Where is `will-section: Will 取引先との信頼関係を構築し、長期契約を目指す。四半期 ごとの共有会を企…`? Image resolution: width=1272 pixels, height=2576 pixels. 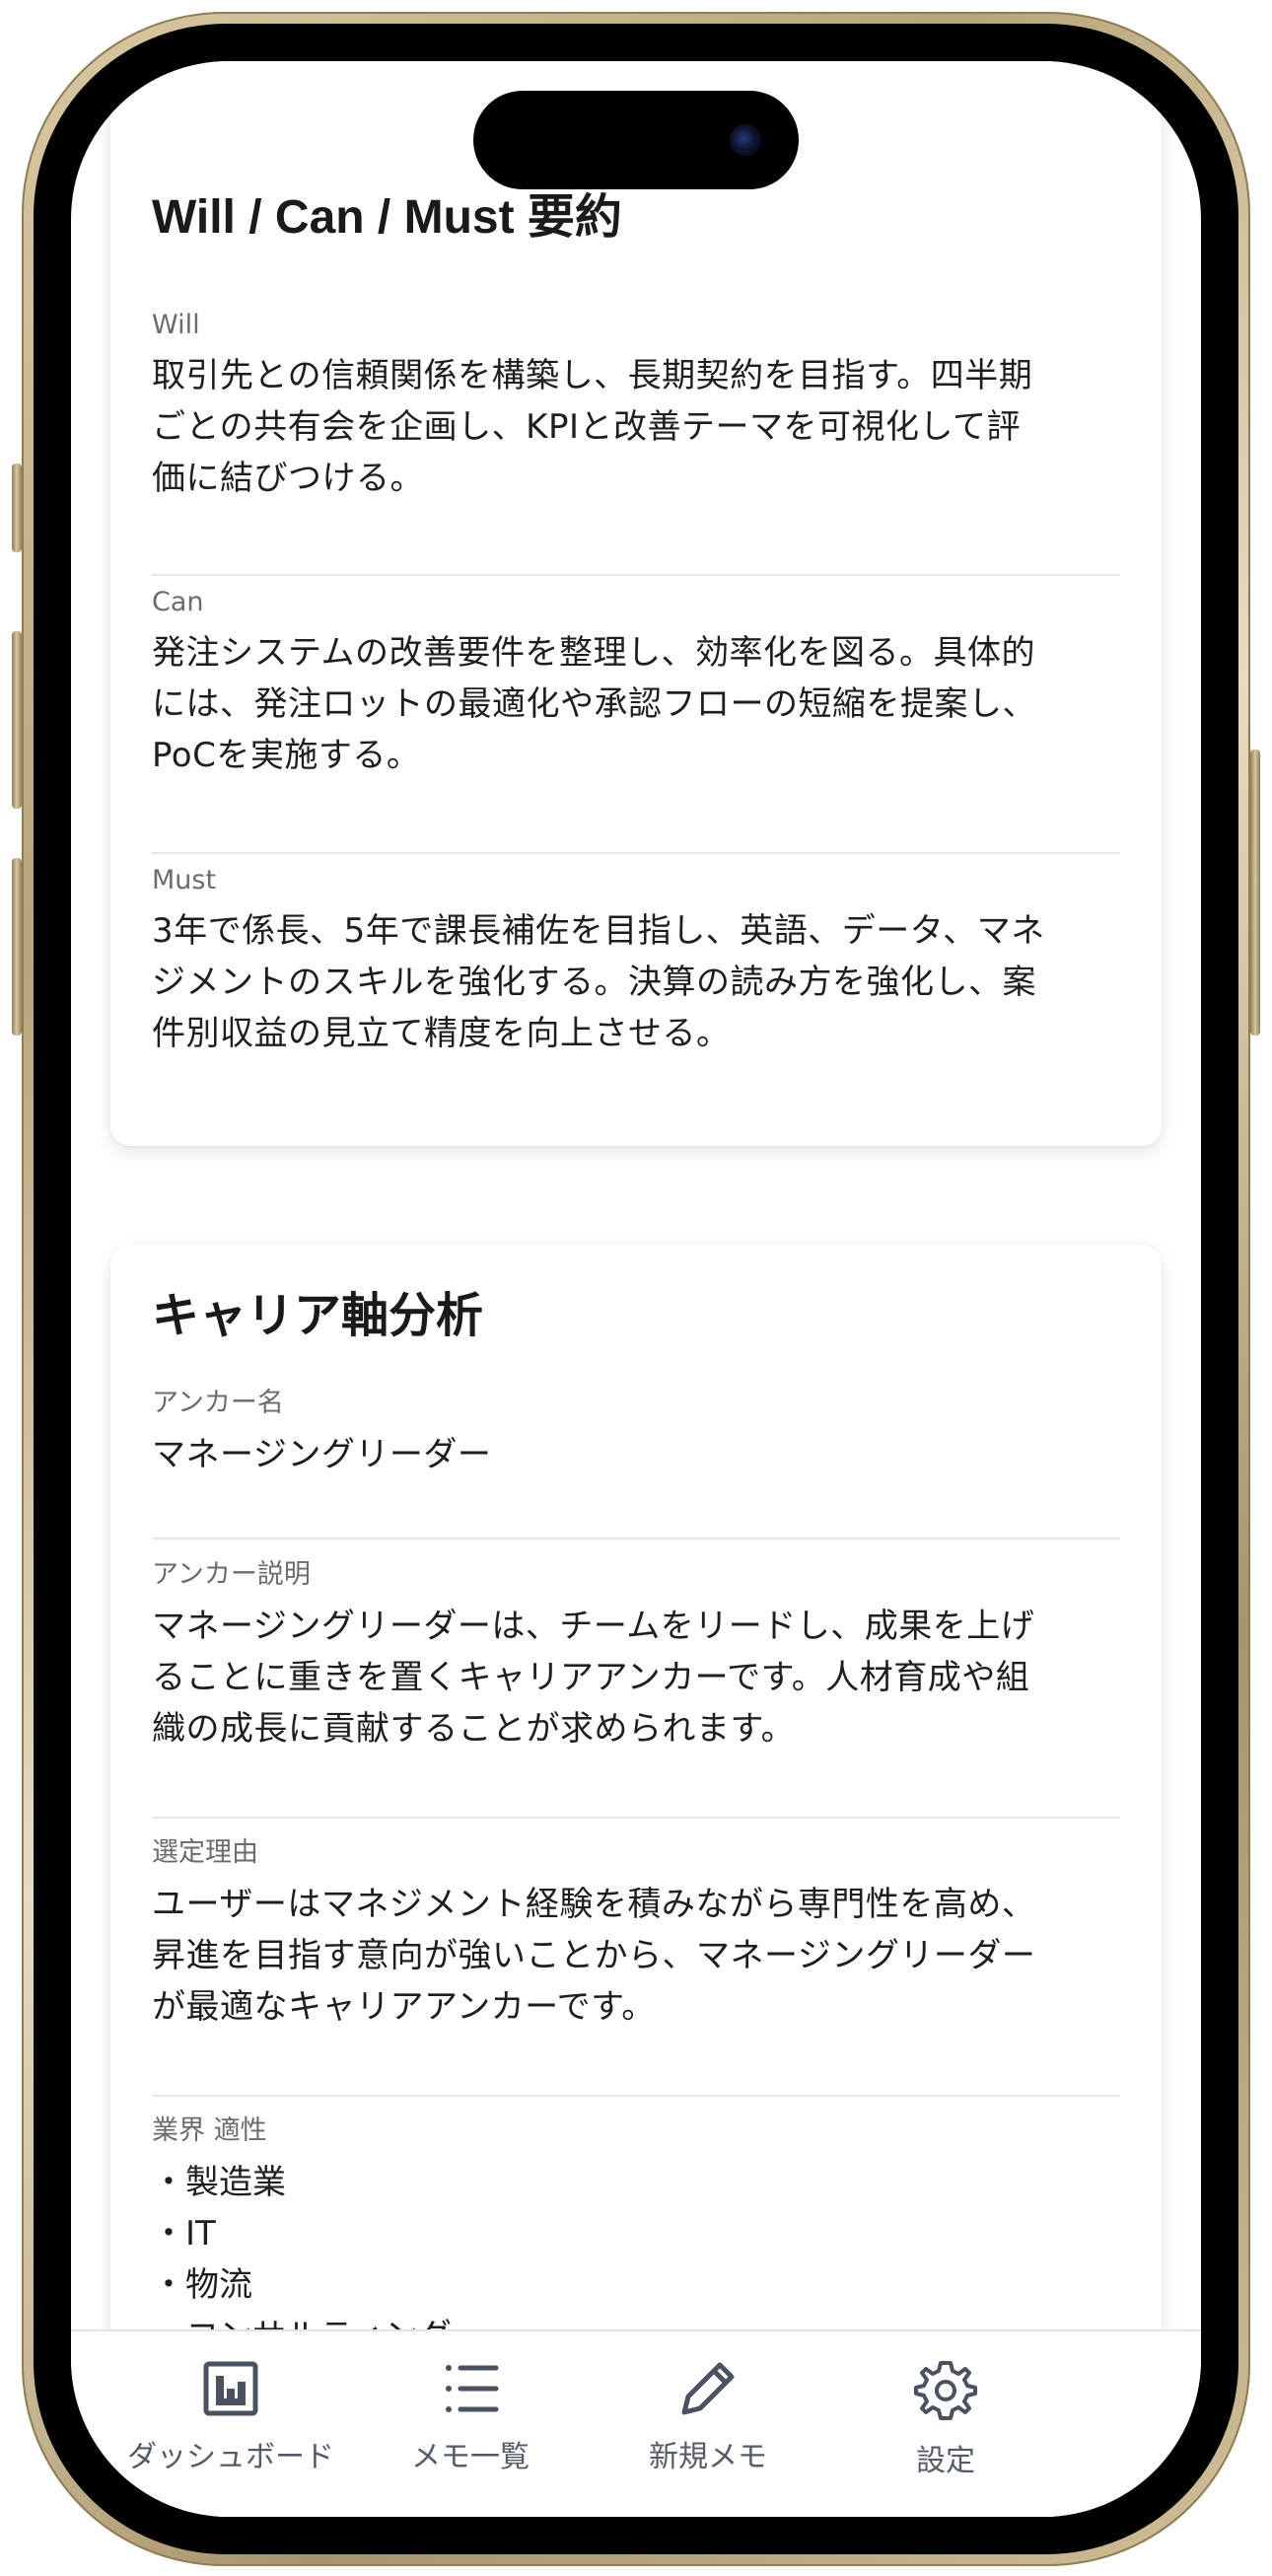
will-section: Will 取引先との信頼関係を構築し、長期契約を目指す。四半期 ごとの共有会を企… is located at coordinates (636, 407).